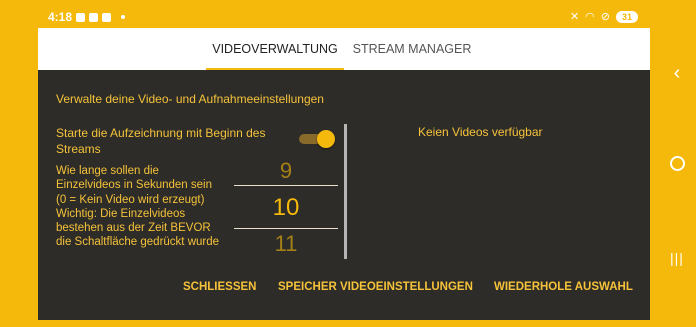 This screenshot has width=696, height=327. Describe the element at coordinates (220, 287) in the screenshot. I see `close-button: SCHLIESSEN` at that location.